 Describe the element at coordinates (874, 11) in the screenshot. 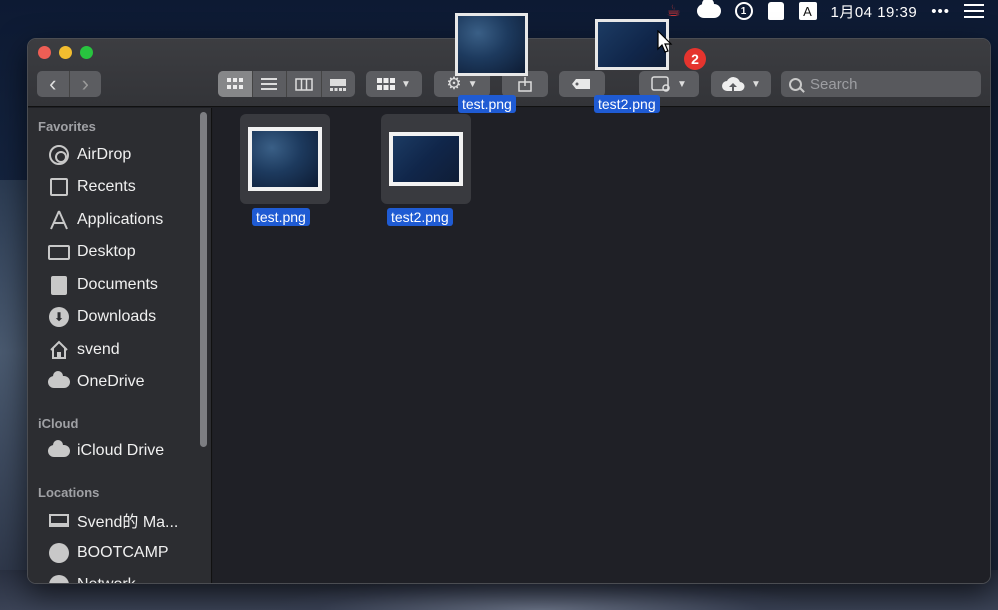

I see `menu-clock: 1月04 19:39` at that location.